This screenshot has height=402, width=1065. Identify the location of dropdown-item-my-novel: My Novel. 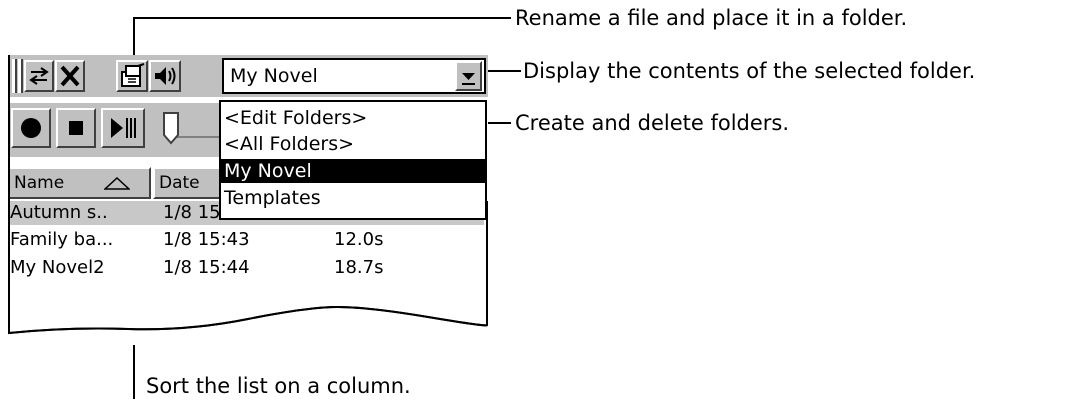
(353, 171).